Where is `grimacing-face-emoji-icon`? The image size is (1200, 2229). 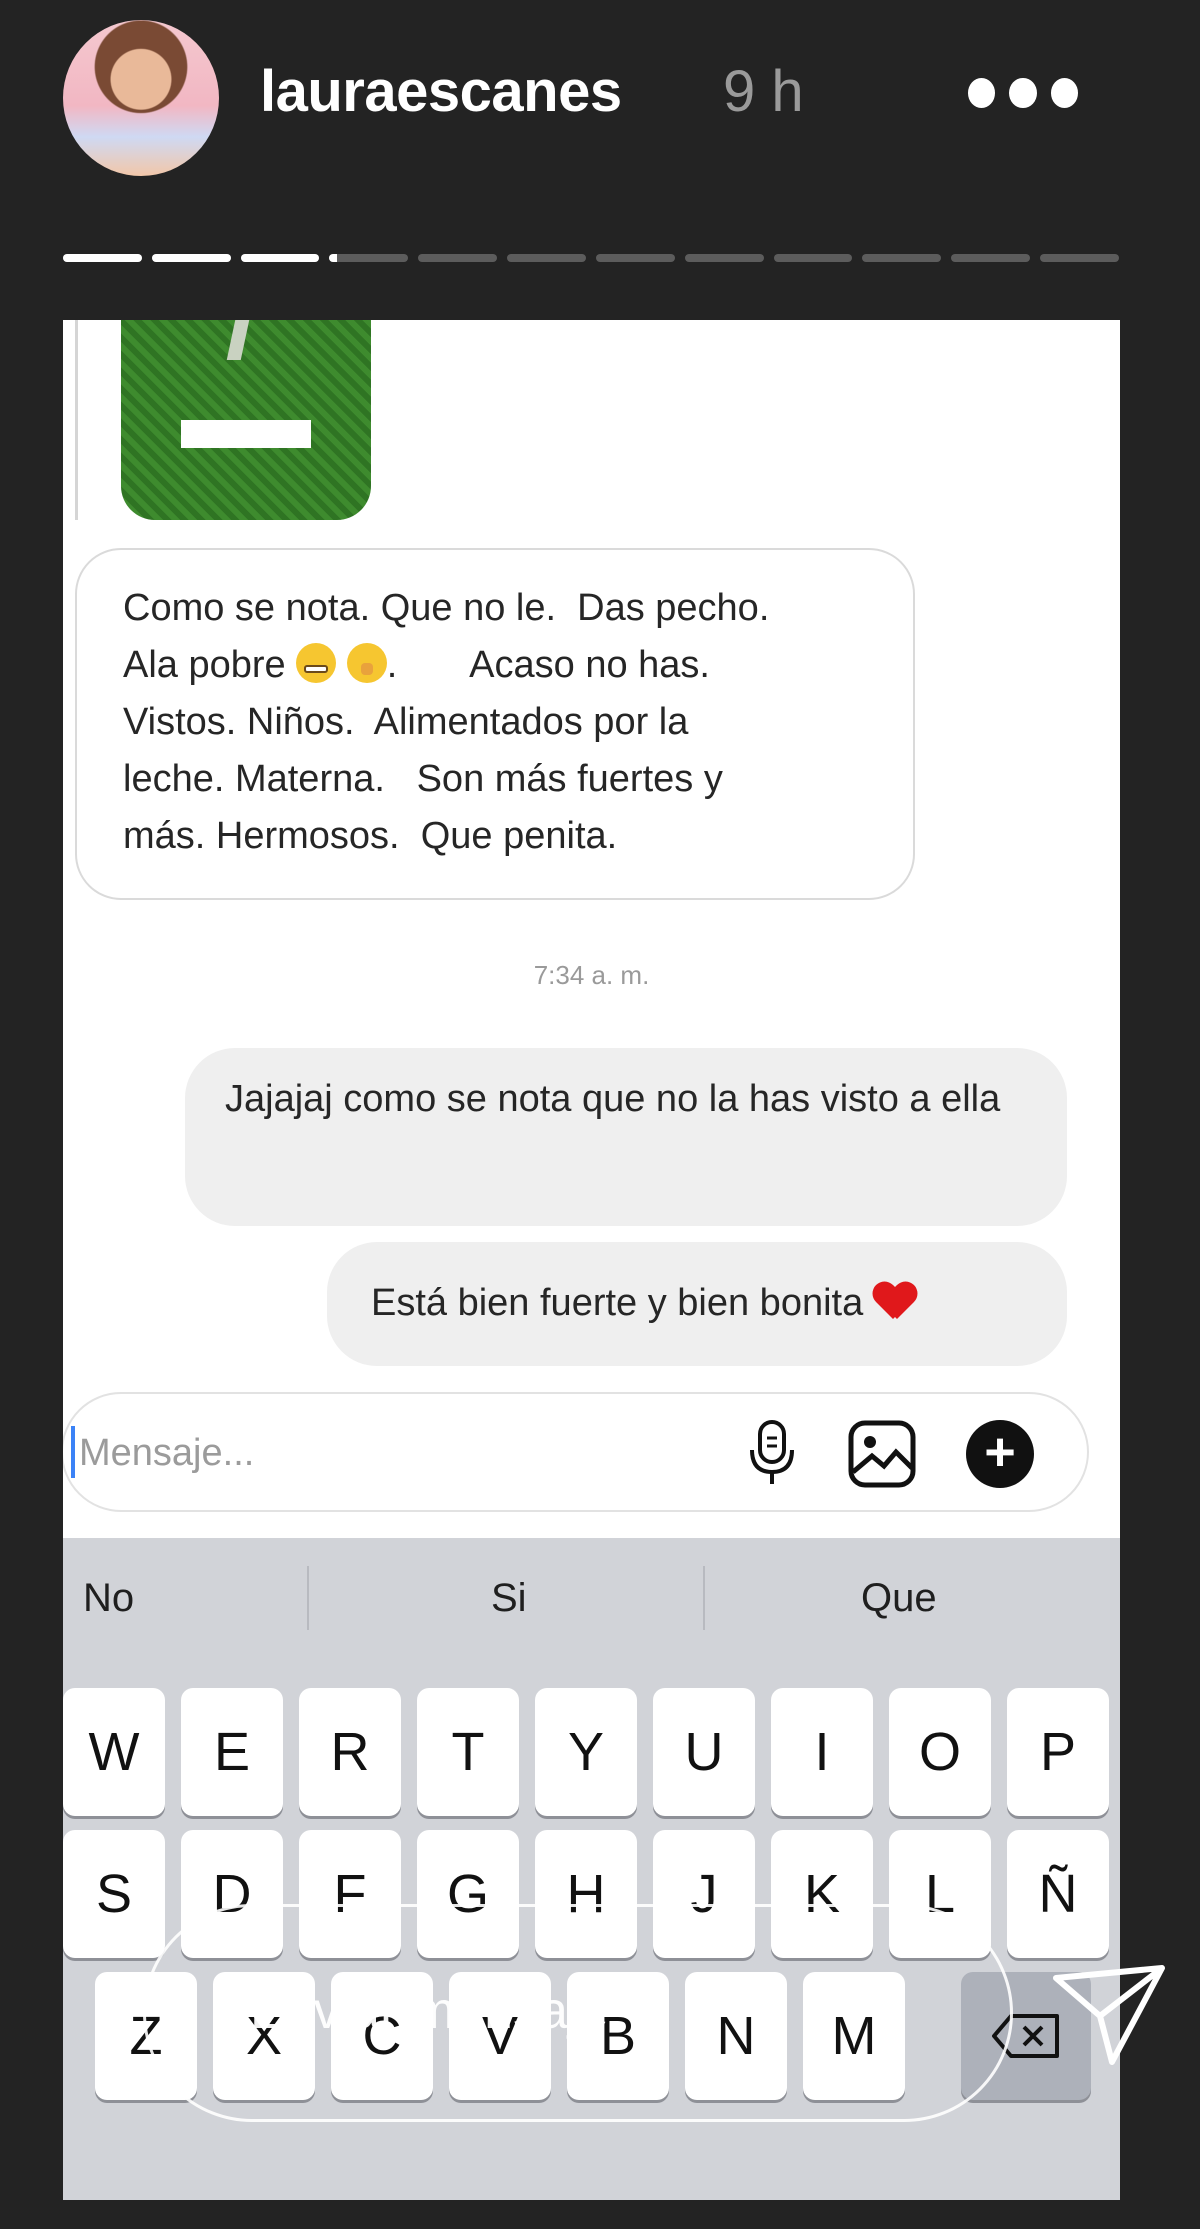 grimacing-face-emoji-icon is located at coordinates (316, 663).